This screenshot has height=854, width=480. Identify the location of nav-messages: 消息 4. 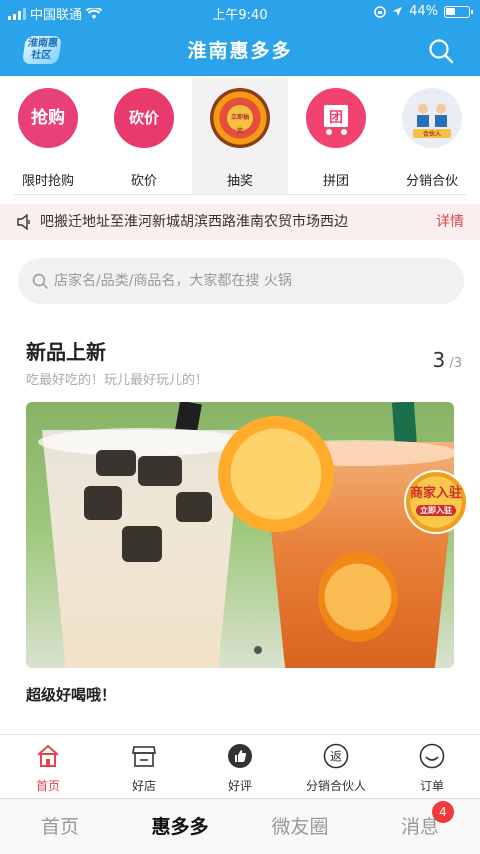
(420, 826).